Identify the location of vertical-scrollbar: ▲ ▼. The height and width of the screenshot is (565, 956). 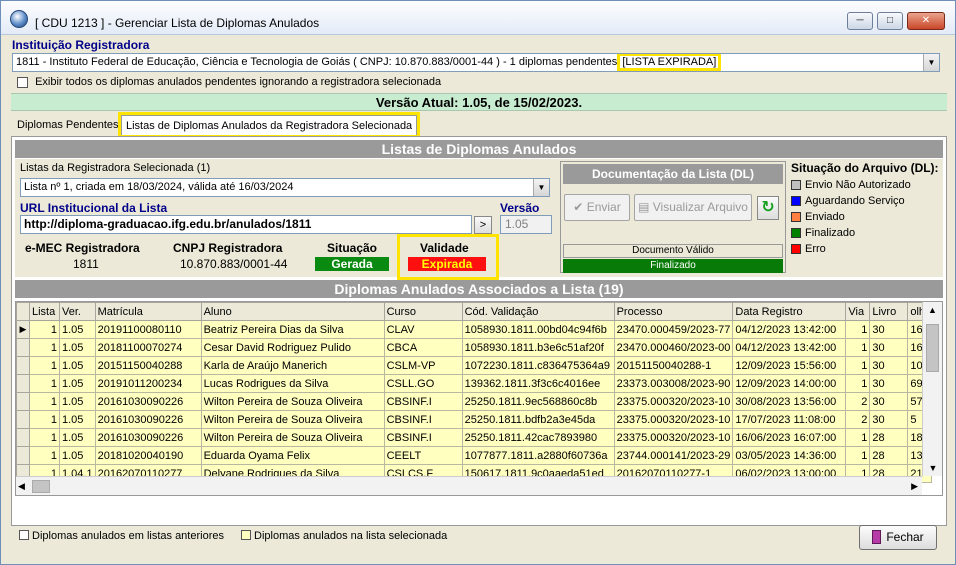
(932, 389).